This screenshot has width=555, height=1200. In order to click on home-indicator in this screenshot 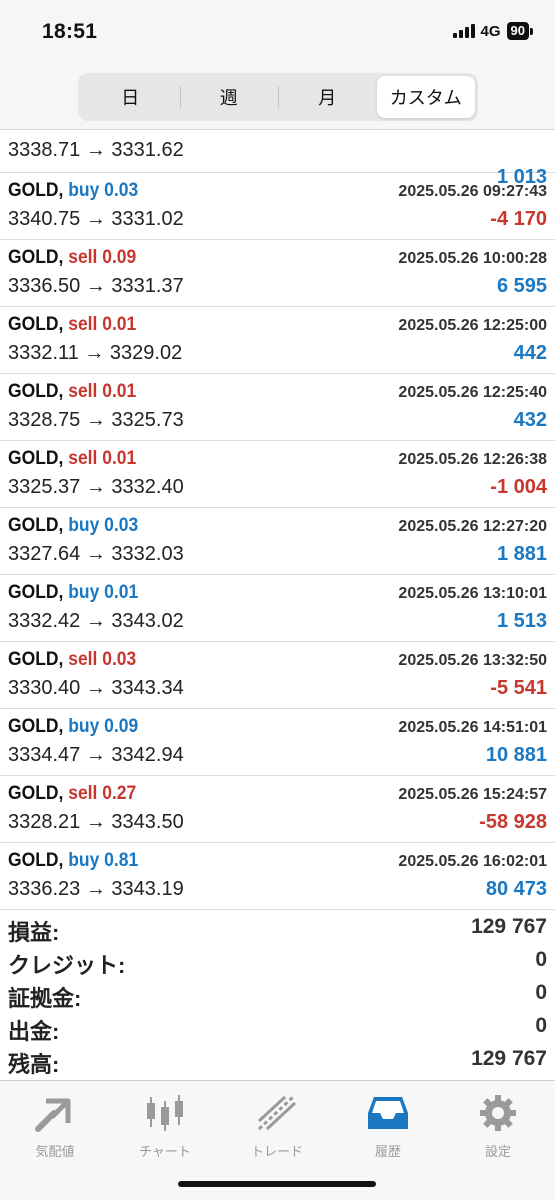, I will do `click(277, 1184)`.